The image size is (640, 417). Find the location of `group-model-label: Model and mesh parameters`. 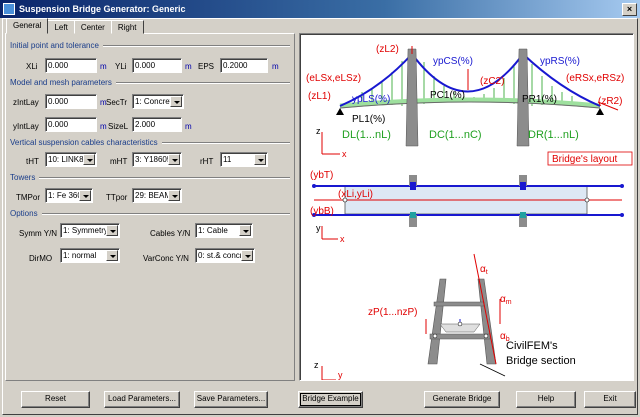

group-model-label: Model and mesh parameters is located at coordinates (61, 82).